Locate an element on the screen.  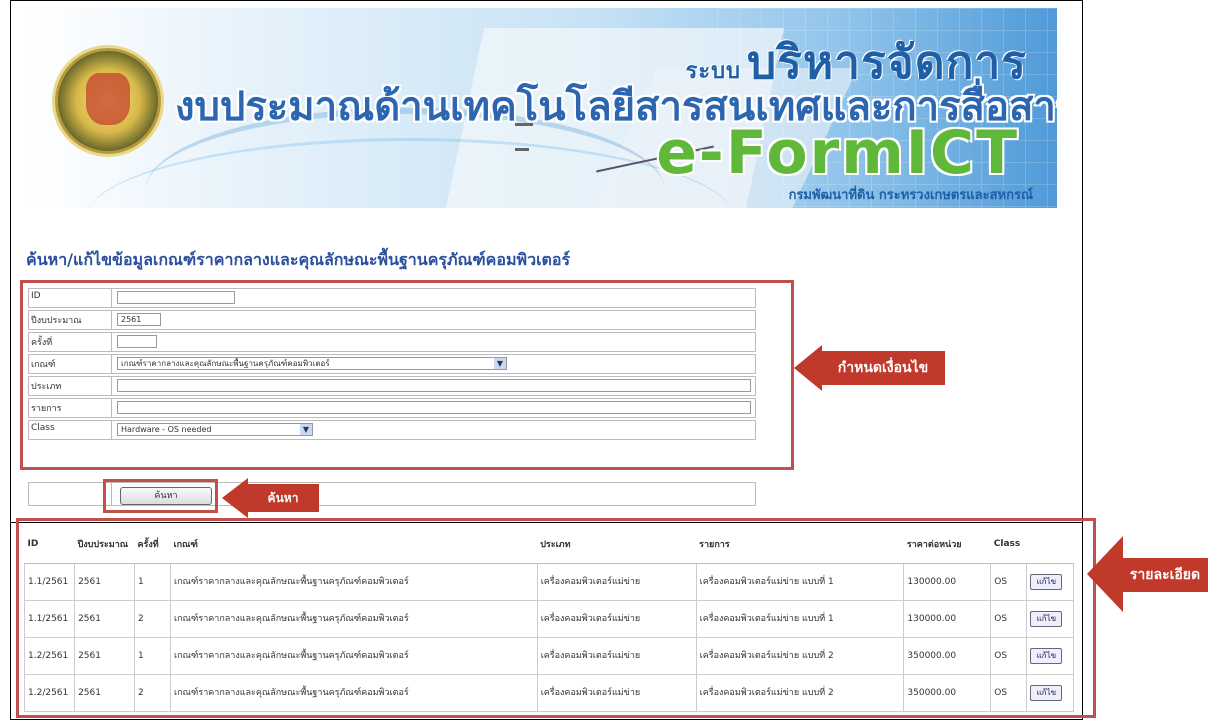
top-border is located at coordinates (546, 0).